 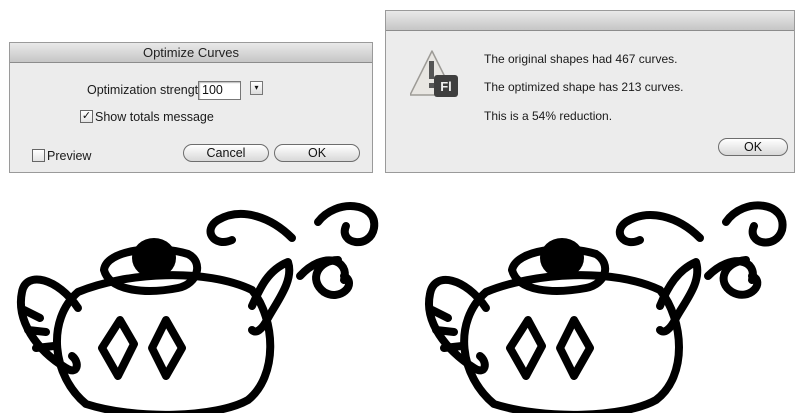 What do you see at coordinates (446, 86) in the screenshot?
I see `app-icon-label: Fl` at bounding box center [446, 86].